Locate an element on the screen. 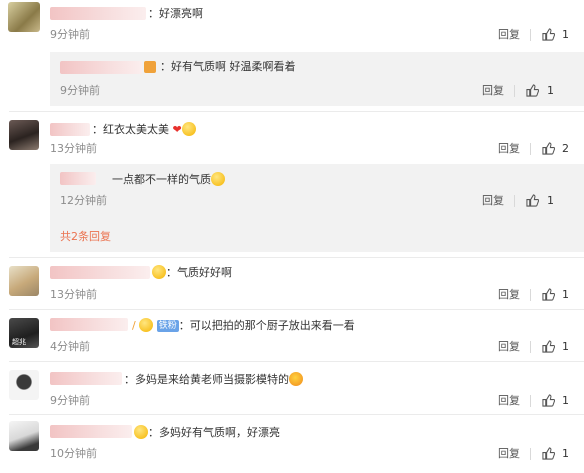  comment-text: ：红衣太美太美 ❤ is located at coordinates (144, 129).